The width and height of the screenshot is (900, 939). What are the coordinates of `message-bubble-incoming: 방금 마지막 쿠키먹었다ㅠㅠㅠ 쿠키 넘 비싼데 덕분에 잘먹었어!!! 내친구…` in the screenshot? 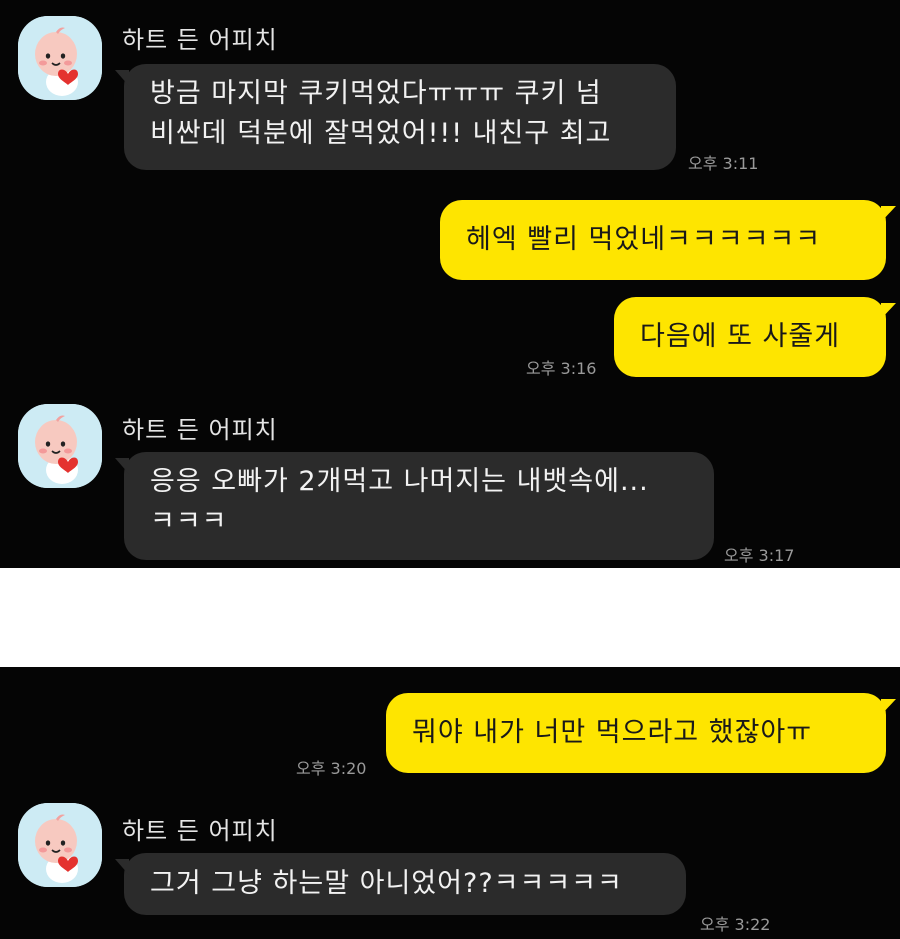 It's located at (395, 117).